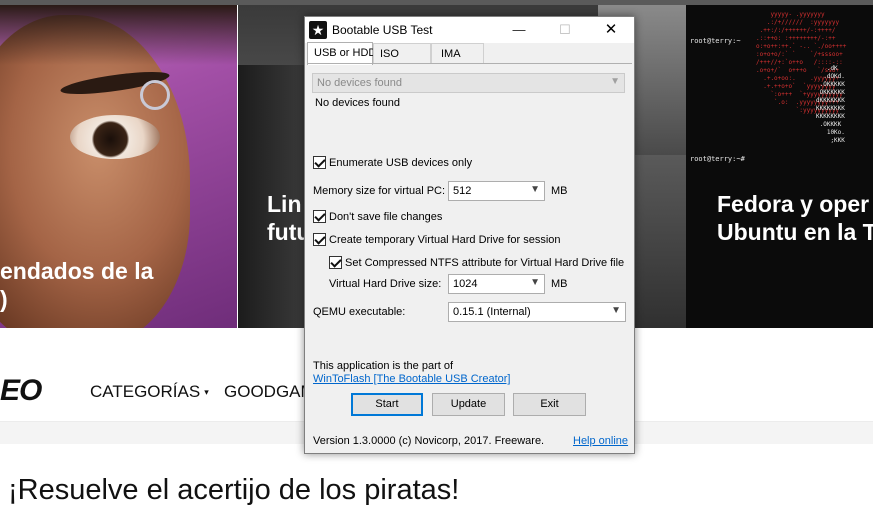 The height and width of the screenshot is (508, 873). What do you see at coordinates (359, 312) in the screenshot?
I see `qemu-label: QEMU executable:` at bounding box center [359, 312].